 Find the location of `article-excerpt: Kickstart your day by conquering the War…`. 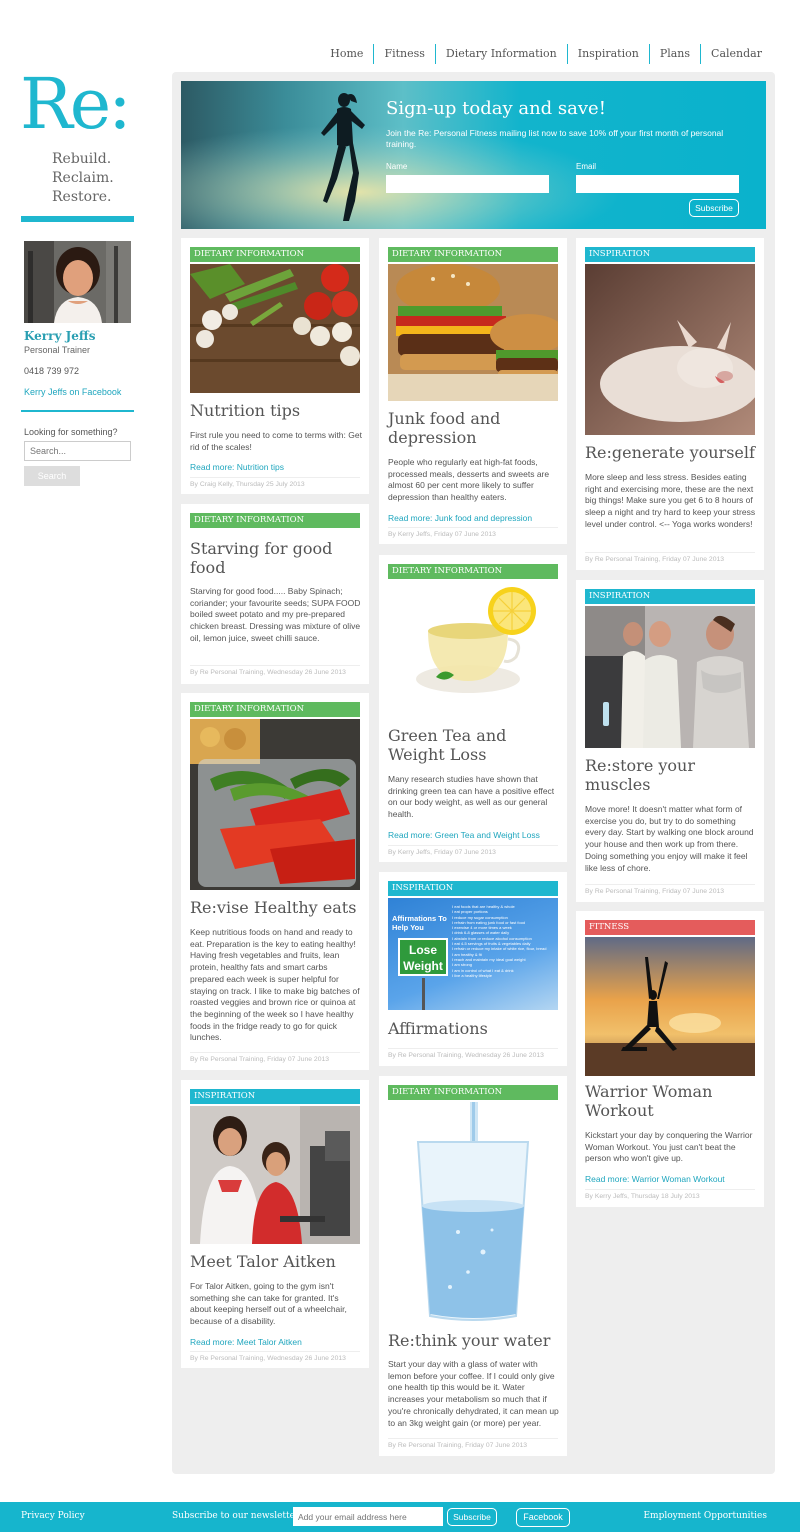

article-excerpt: Kickstart your day by conquering the War… is located at coordinates (669, 1147).